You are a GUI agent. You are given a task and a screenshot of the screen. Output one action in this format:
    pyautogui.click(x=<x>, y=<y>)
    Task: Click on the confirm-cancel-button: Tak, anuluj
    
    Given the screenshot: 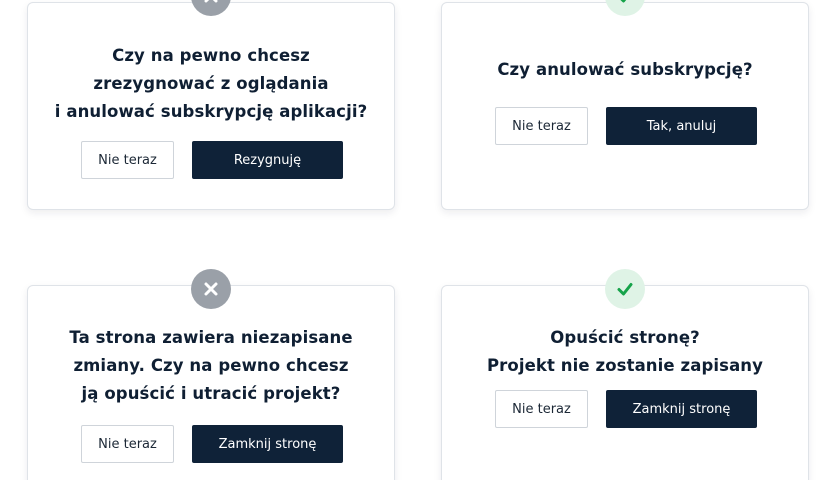 What is the action you would take?
    pyautogui.click(x=681, y=126)
    